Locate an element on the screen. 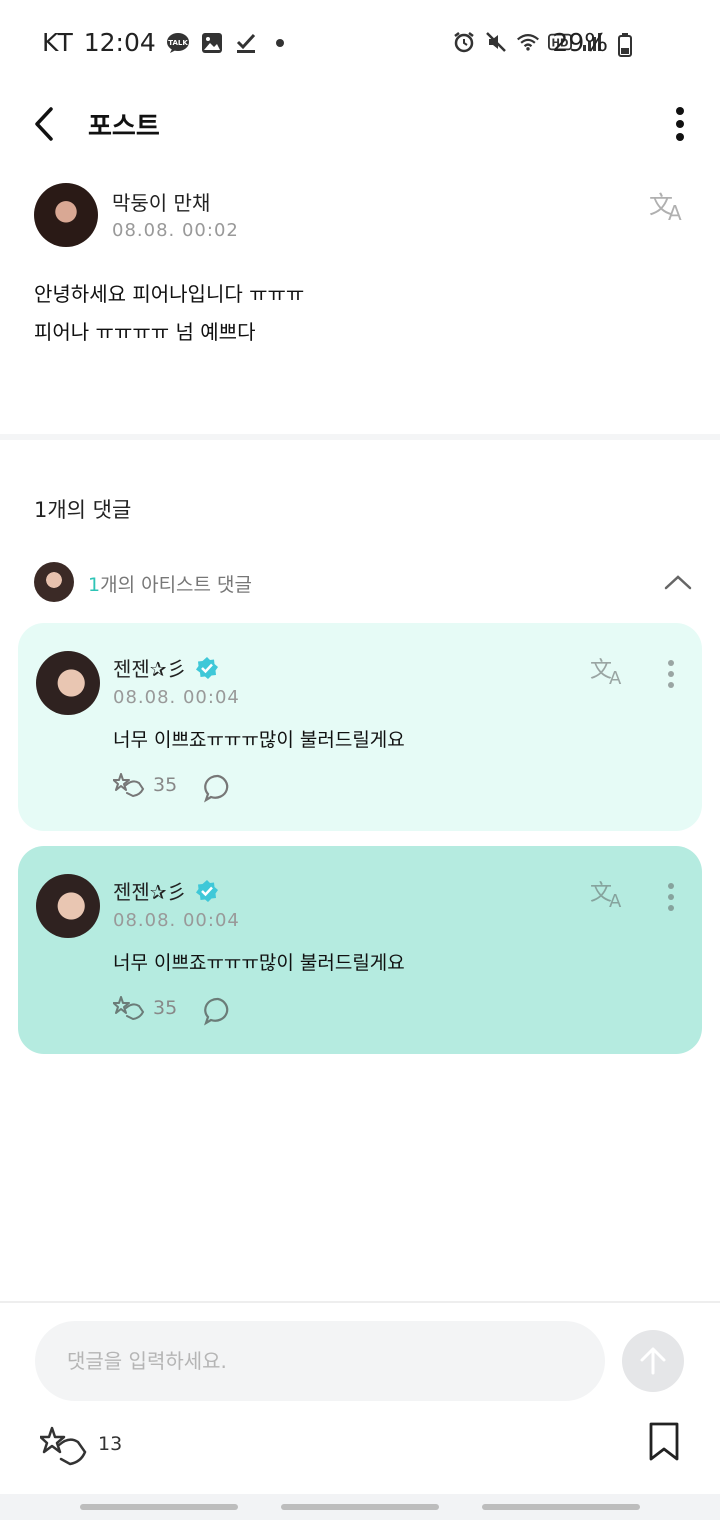  carrier-label: KT is located at coordinates (58, 42).